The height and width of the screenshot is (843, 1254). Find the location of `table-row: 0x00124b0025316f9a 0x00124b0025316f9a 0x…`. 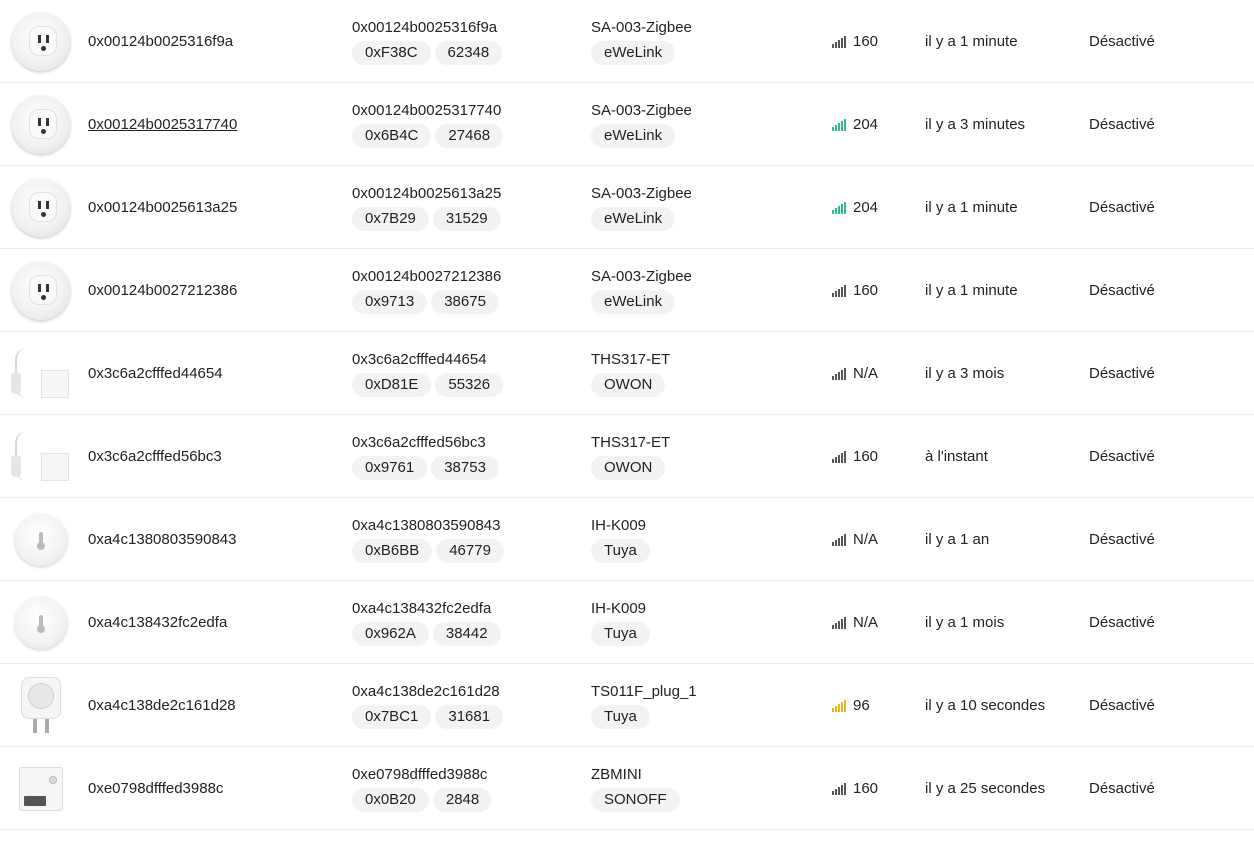

table-row: 0x00124b0025316f9a 0x00124b0025316f9a 0x… is located at coordinates (627, 41).